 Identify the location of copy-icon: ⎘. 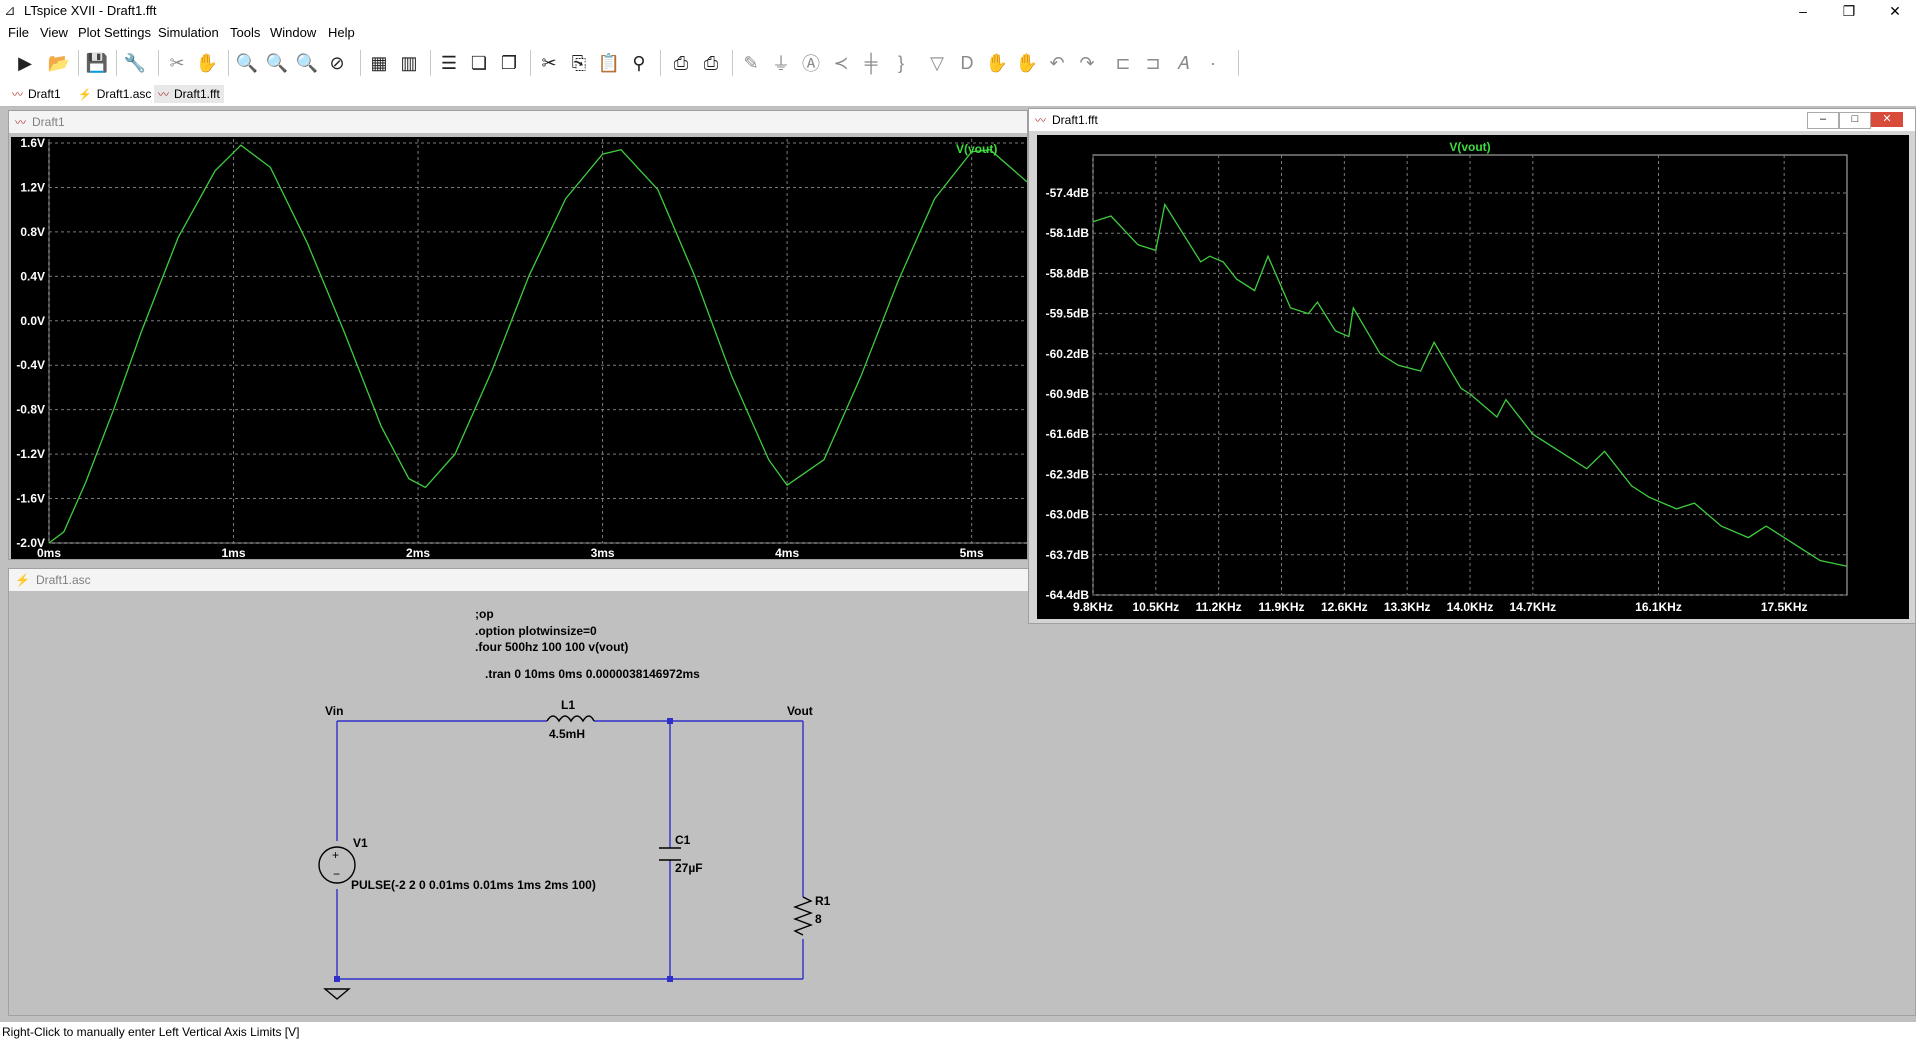
(579, 63).